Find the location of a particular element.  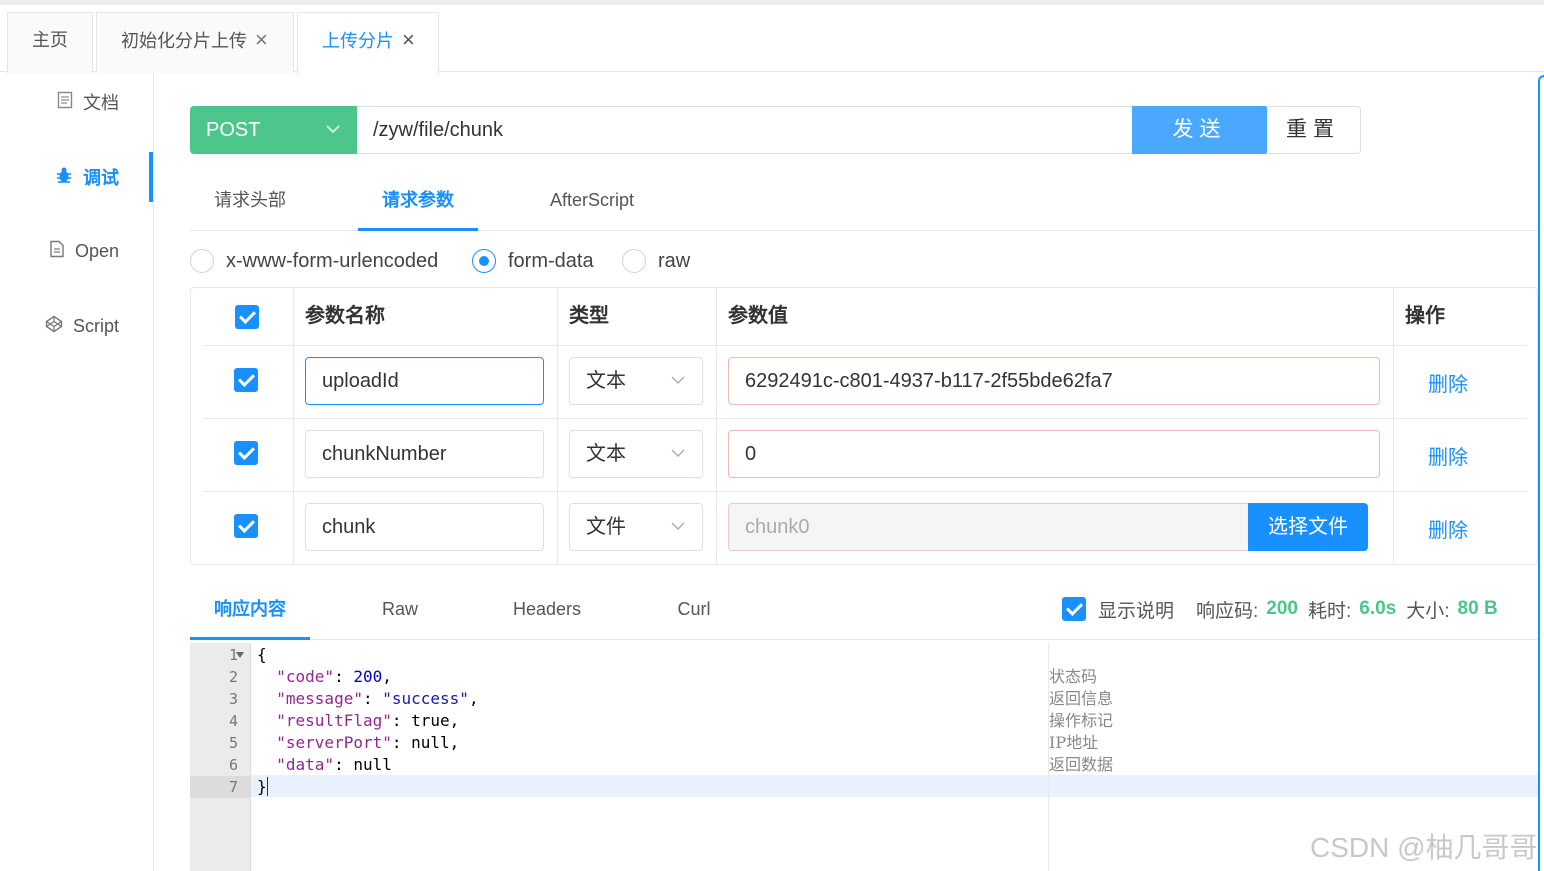

radio-form-data: form-data is located at coordinates (533, 261).